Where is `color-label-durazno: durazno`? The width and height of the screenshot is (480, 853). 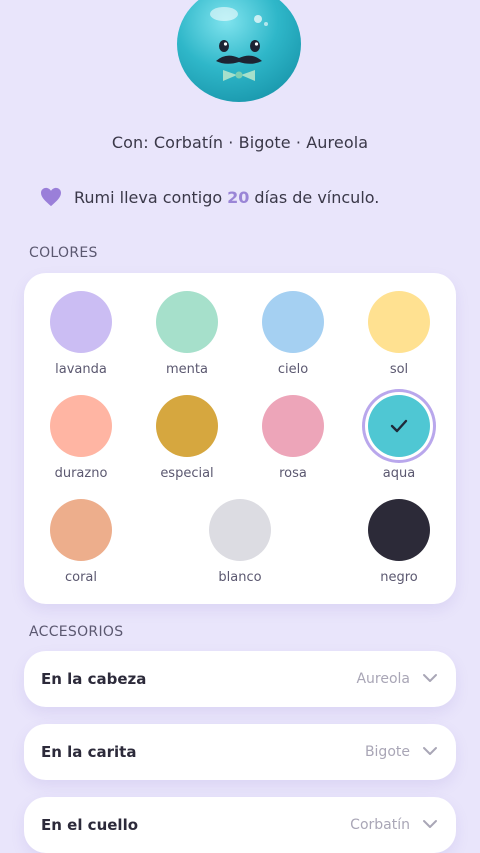 color-label-durazno: durazno is located at coordinates (81, 473).